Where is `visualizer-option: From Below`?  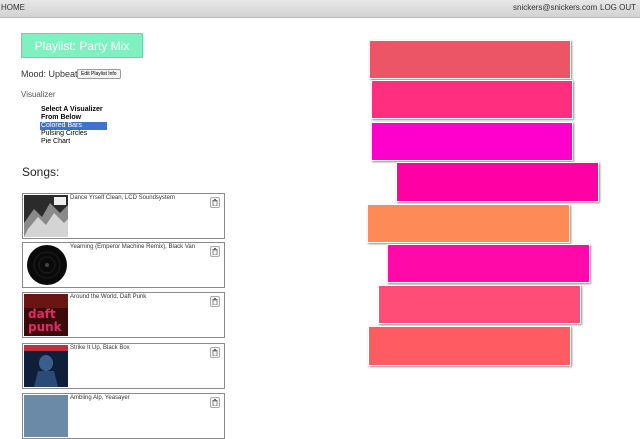 visualizer-option: From Below is located at coordinates (61, 117).